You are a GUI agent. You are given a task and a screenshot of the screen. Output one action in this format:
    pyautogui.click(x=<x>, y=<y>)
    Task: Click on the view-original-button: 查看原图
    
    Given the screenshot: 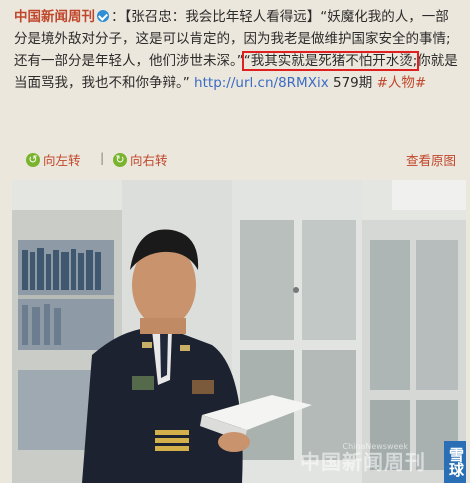 What is the action you would take?
    pyautogui.click(x=431, y=159)
    